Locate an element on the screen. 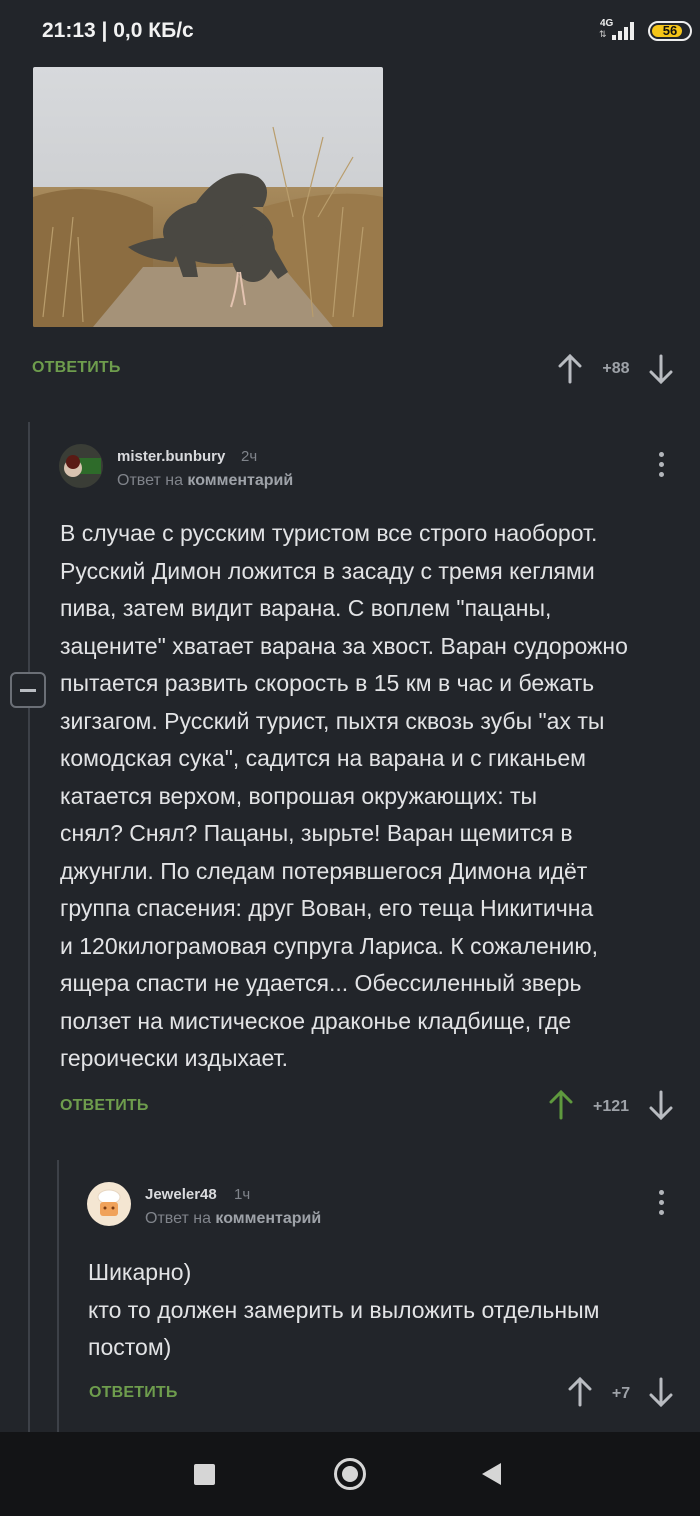 The image size is (700, 1516). battery-icon: 56 is located at coordinates (670, 31).